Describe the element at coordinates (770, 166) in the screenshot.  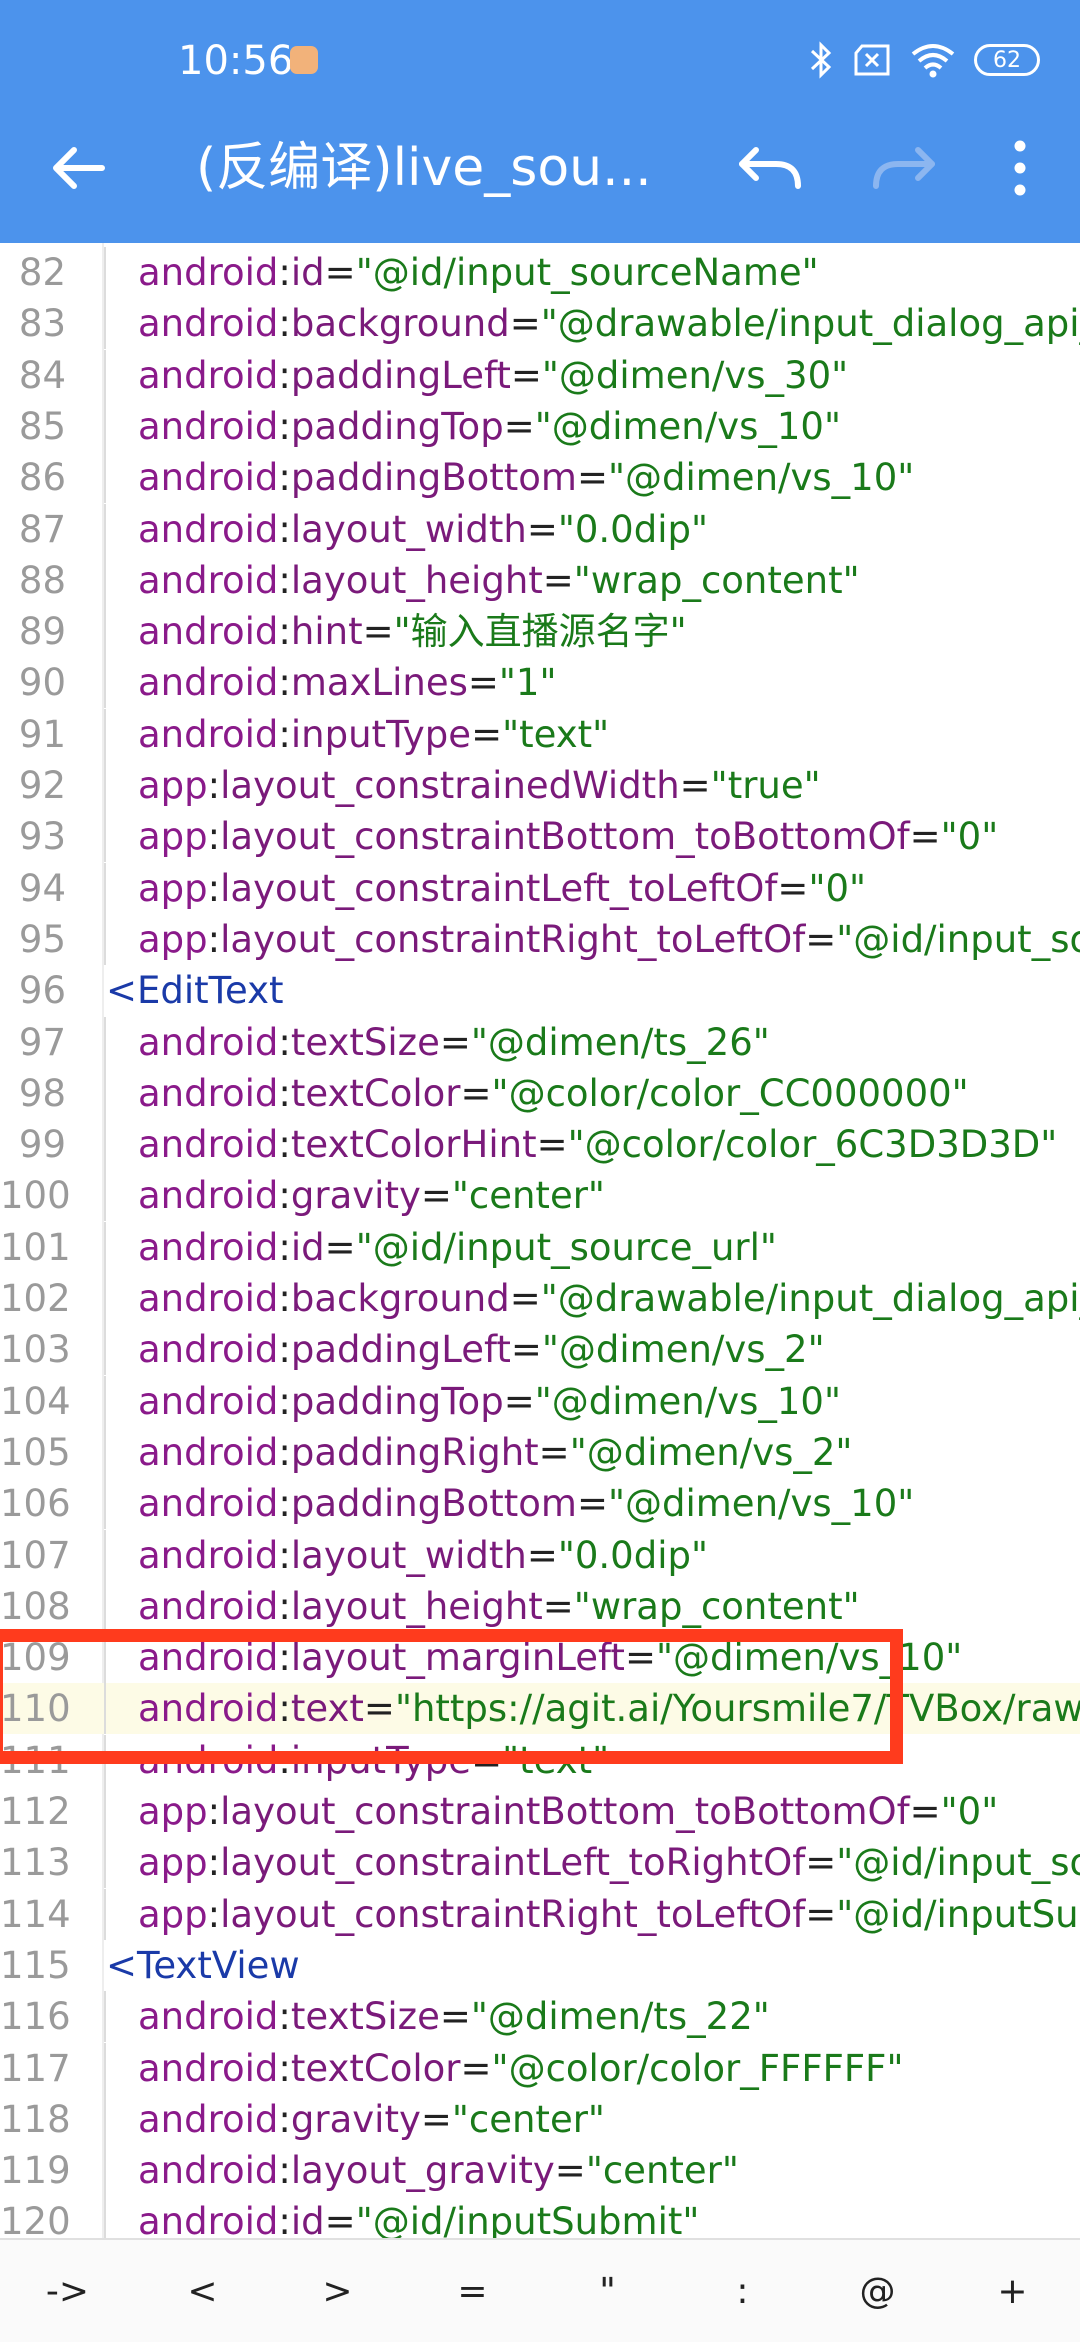
I see `undo-icon` at that location.